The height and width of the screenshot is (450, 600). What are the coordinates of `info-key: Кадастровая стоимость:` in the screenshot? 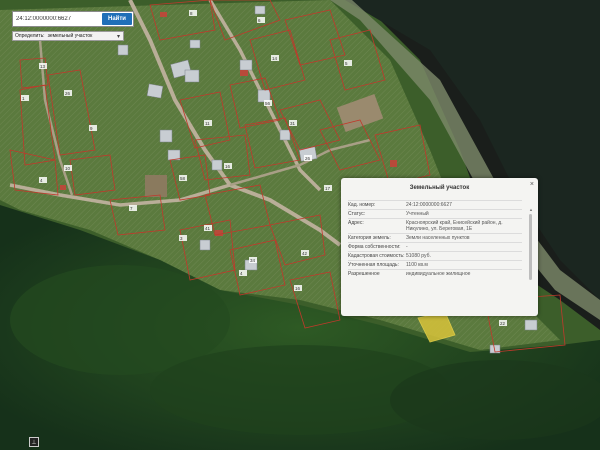 It's located at (376, 256).